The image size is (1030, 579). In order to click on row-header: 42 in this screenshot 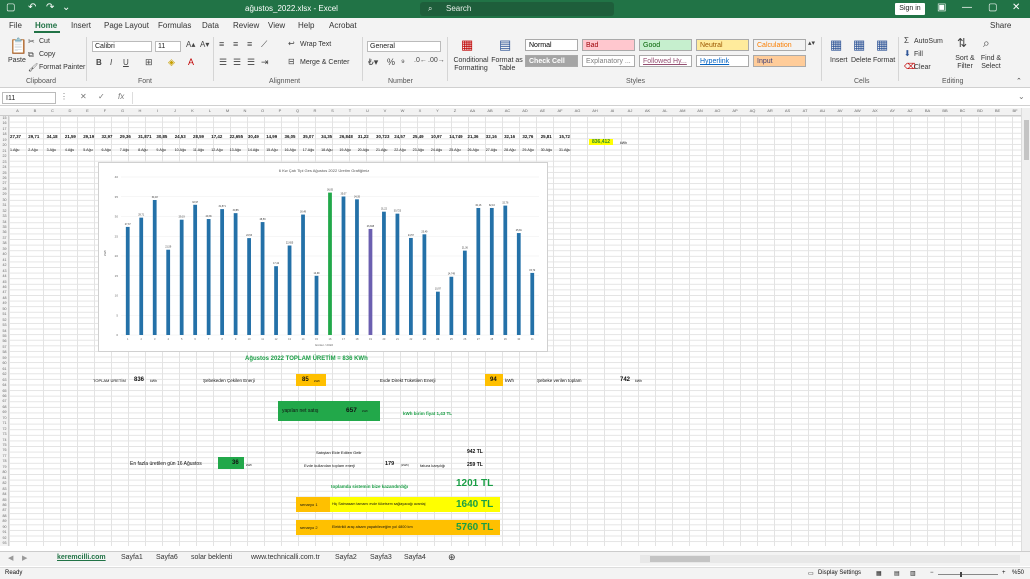, I will do `click(4, 265)`.